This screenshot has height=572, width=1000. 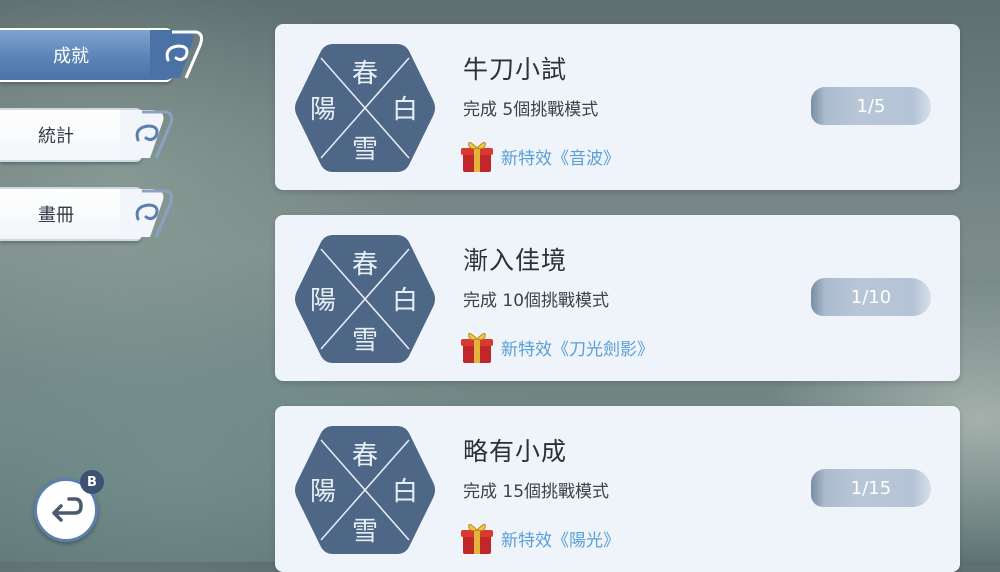 What do you see at coordinates (56, 136) in the screenshot?
I see `tab-stats-label: 統計` at bounding box center [56, 136].